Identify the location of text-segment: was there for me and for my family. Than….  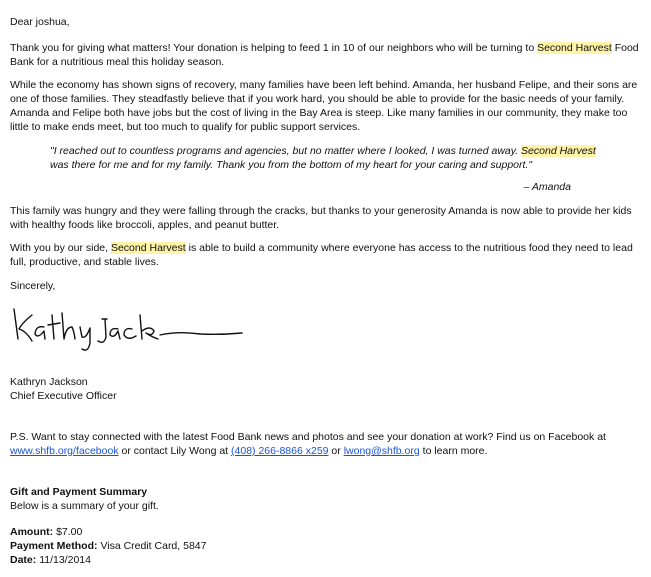
(291, 165).